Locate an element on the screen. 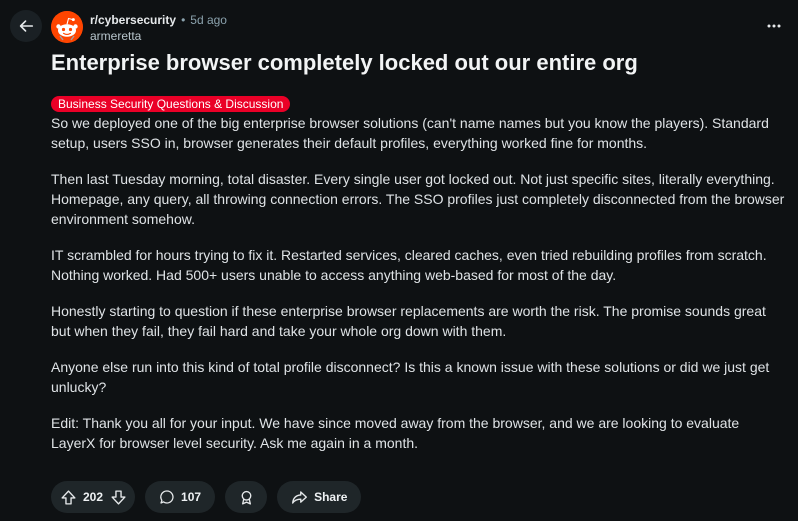 The width and height of the screenshot is (798, 521). post-actions: 202 107 Share is located at coordinates (206, 497).